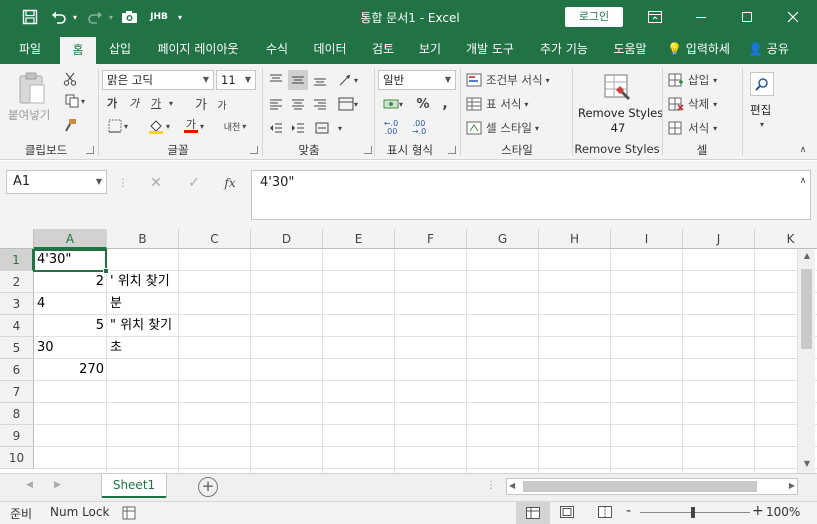 The image size is (817, 524). What do you see at coordinates (116, 348) in the screenshot?
I see `cell-b5: 초` at bounding box center [116, 348].